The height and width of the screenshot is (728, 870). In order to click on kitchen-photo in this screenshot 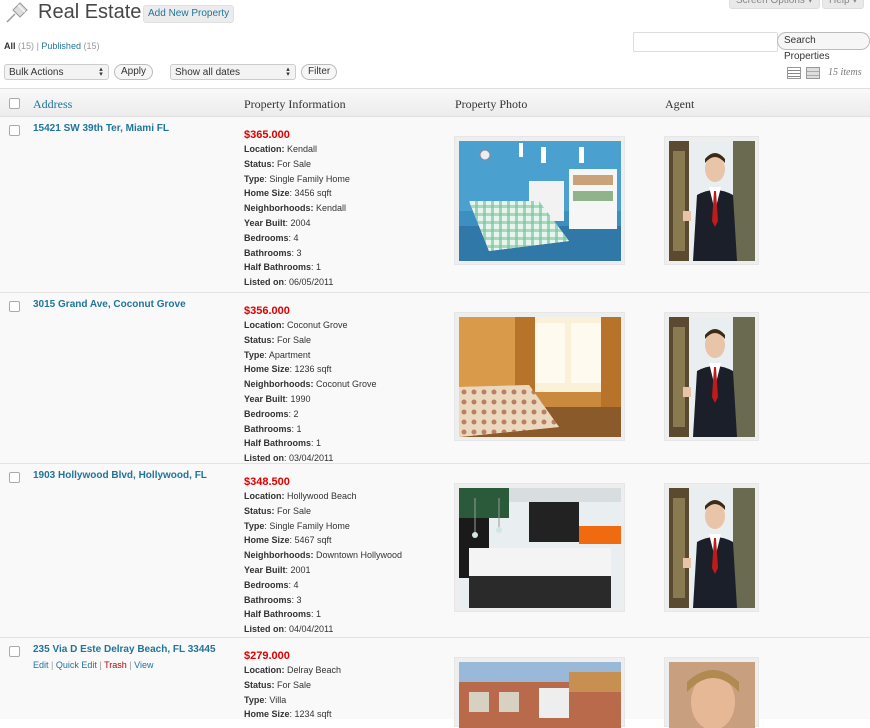, I will do `click(540, 548)`.